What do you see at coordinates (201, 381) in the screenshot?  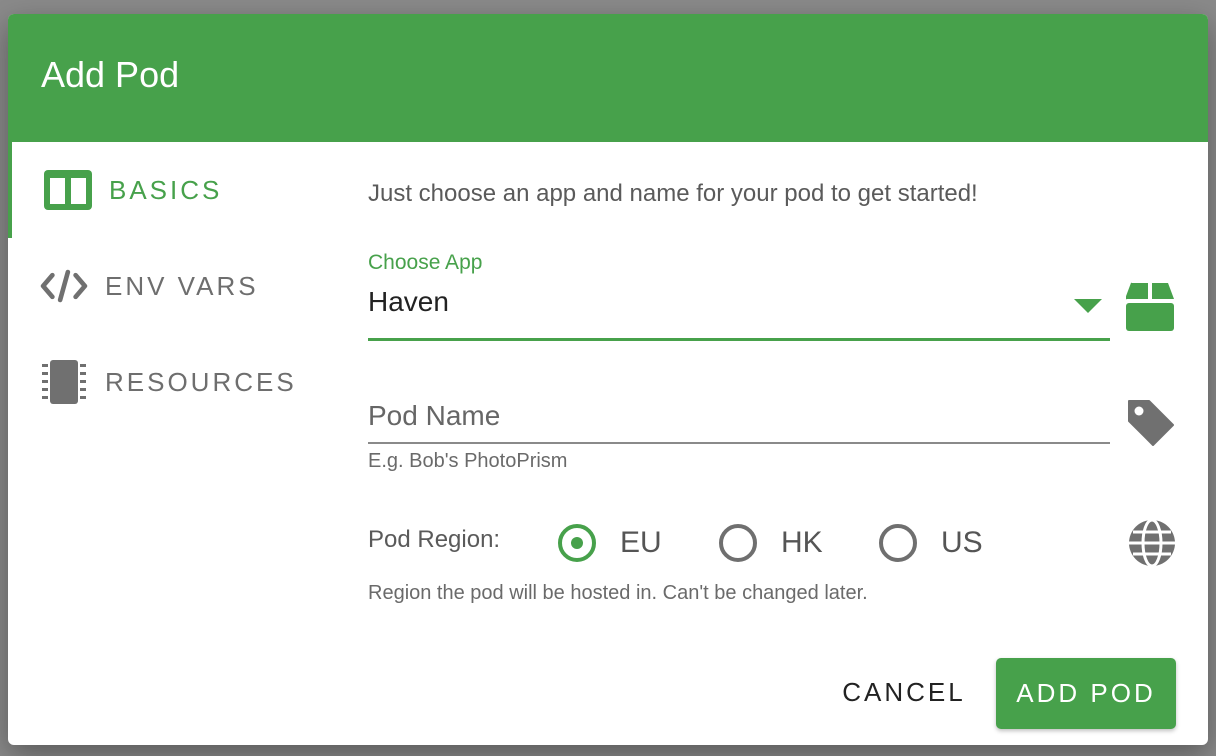 I see `sidebar-item-label: RESOURCES` at bounding box center [201, 381].